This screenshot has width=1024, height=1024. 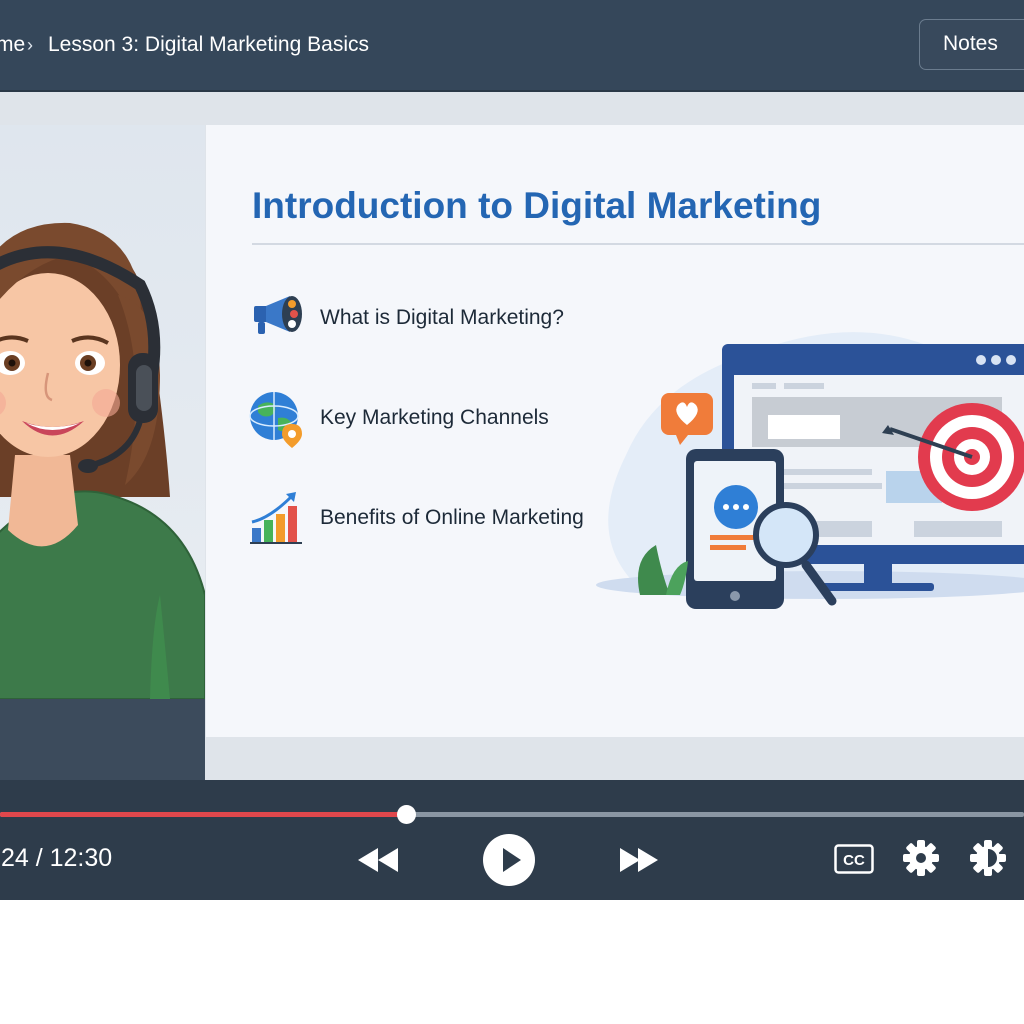 I want to click on time-display: :24 / 12:30, so click(x=56, y=858).